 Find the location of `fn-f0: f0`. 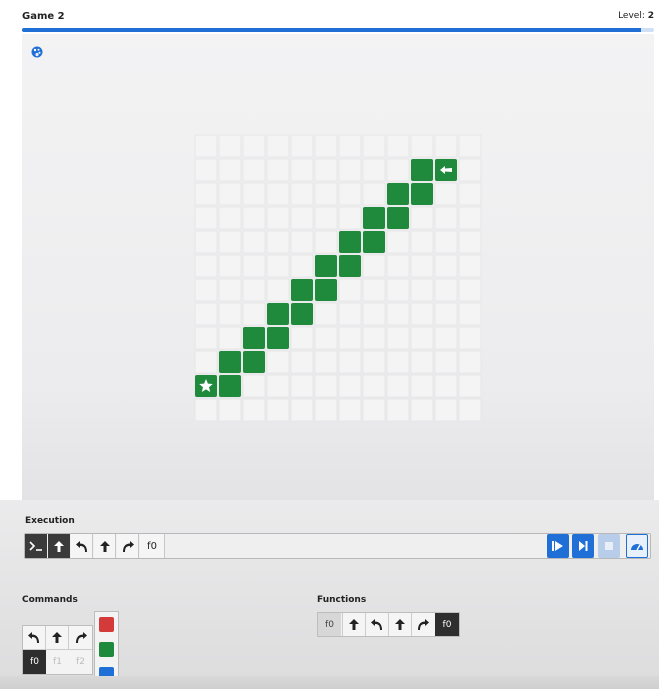

fn-f0: f0 is located at coordinates (447, 624).